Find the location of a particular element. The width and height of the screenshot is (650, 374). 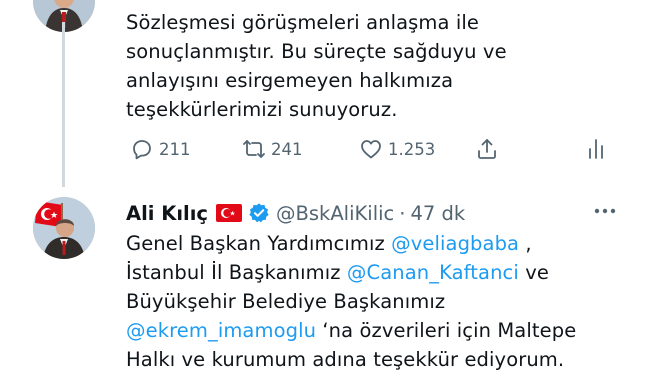

reply-count: 211 is located at coordinates (175, 149).